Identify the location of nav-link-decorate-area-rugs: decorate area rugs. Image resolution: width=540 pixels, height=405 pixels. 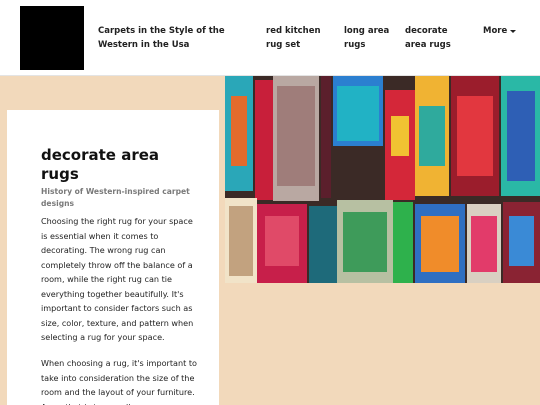
(438, 38).